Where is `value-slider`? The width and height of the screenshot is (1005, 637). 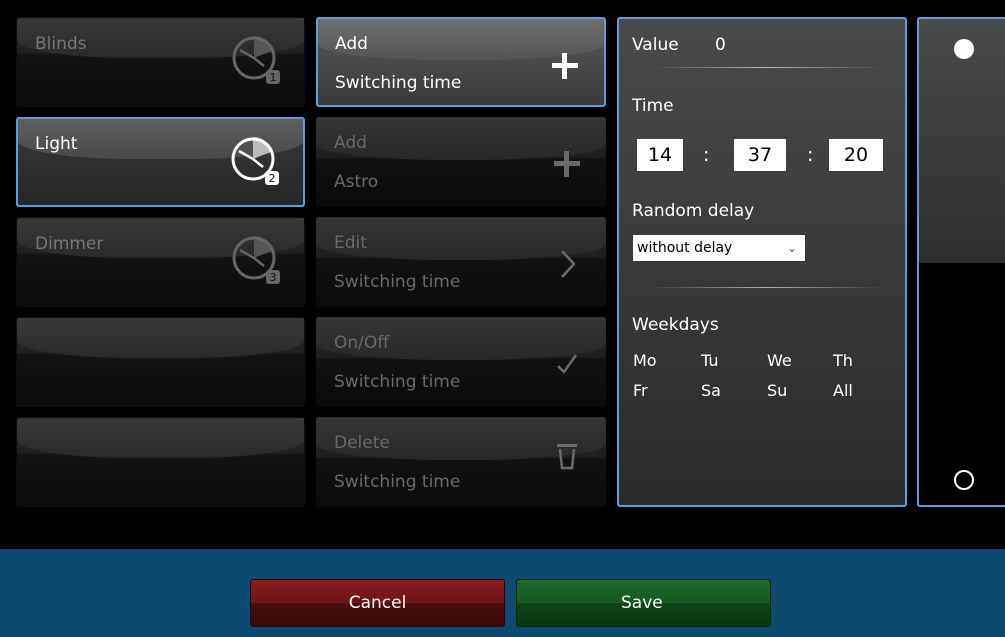
value-slider is located at coordinates (961, 262).